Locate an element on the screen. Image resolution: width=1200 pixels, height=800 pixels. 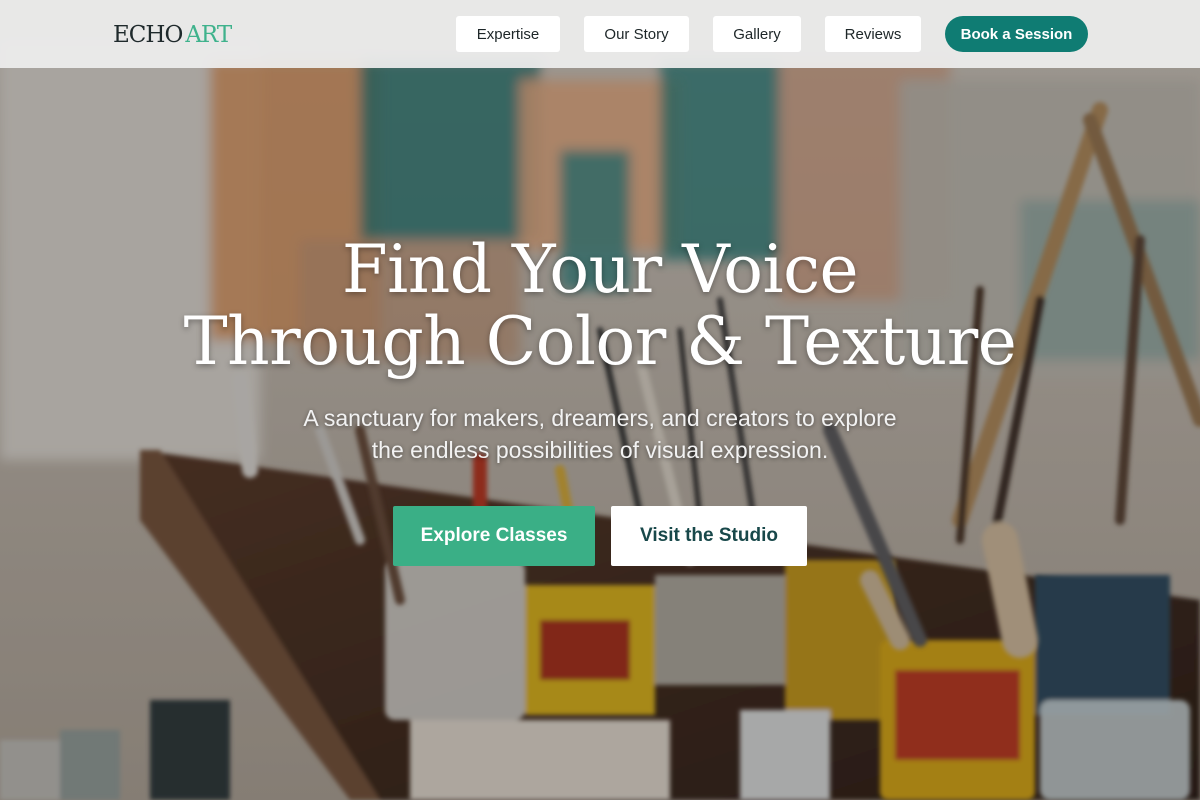
hero-headline-line-1: Find Your Voice is located at coordinates (600, 269).